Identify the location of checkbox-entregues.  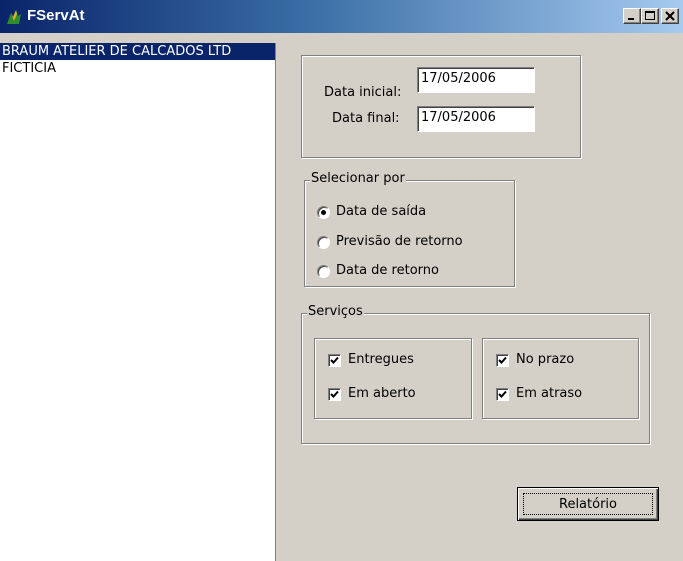
(334, 360).